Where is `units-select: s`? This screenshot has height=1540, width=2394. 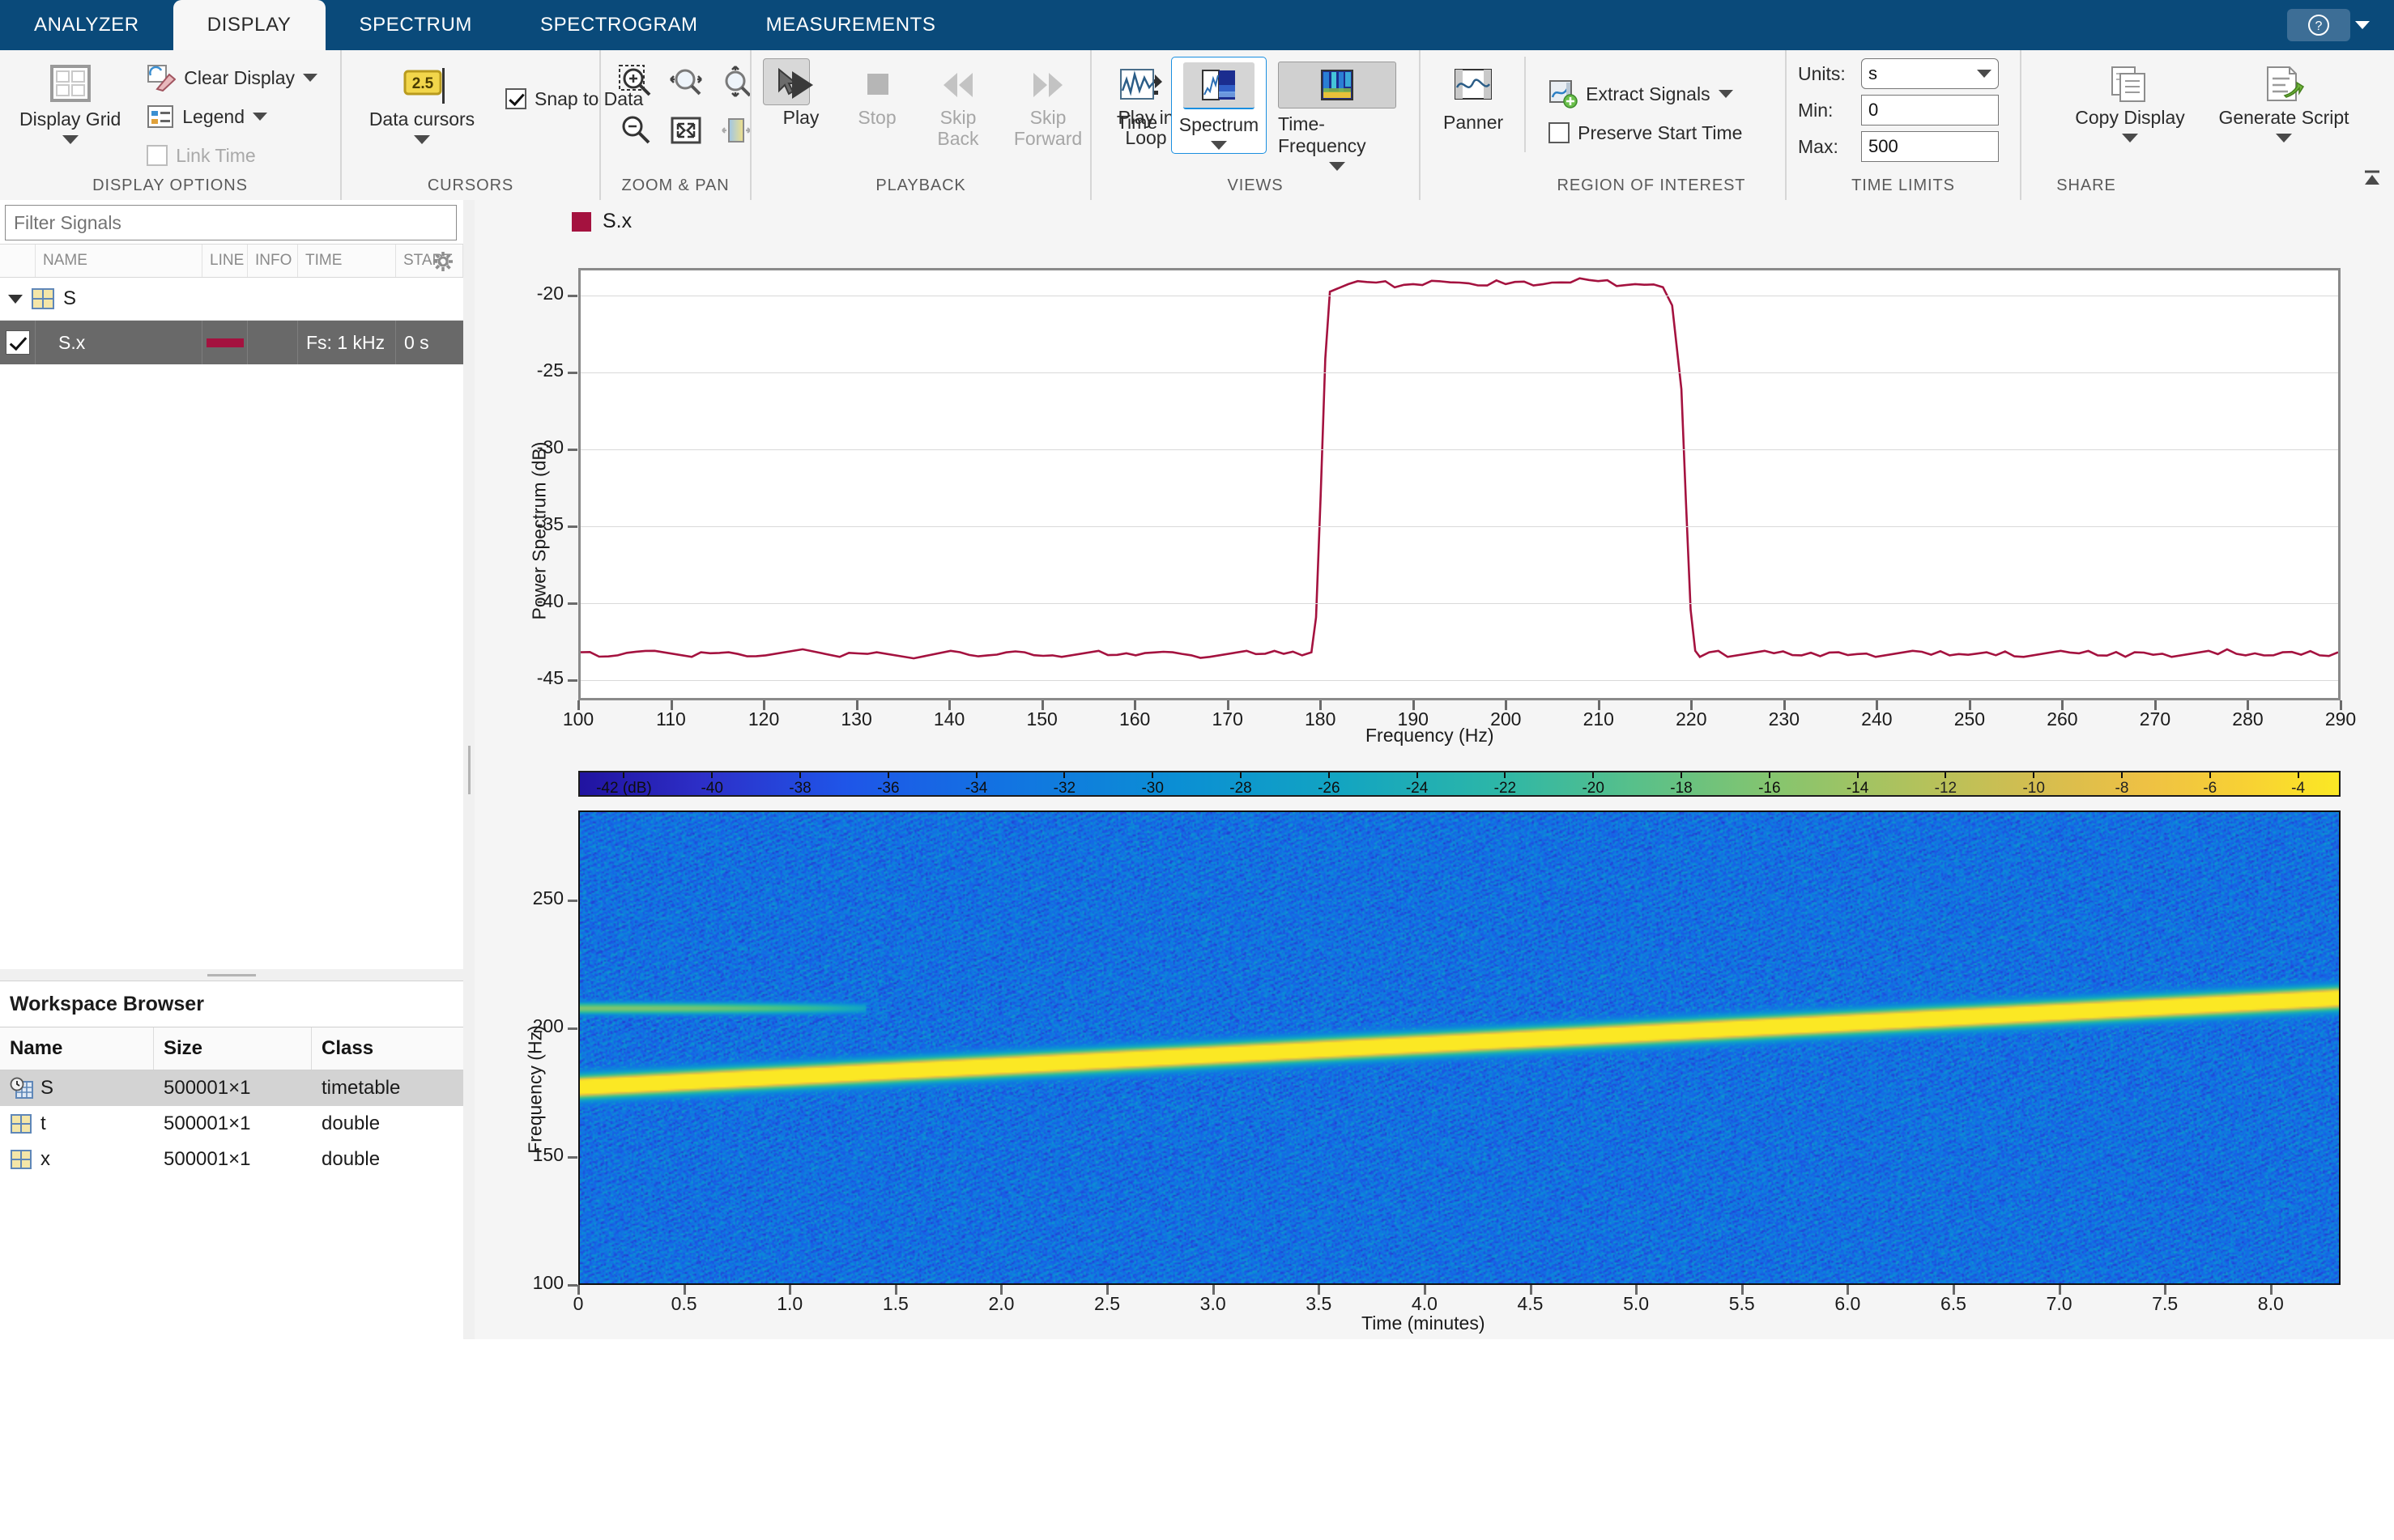
units-select: s is located at coordinates (1930, 73).